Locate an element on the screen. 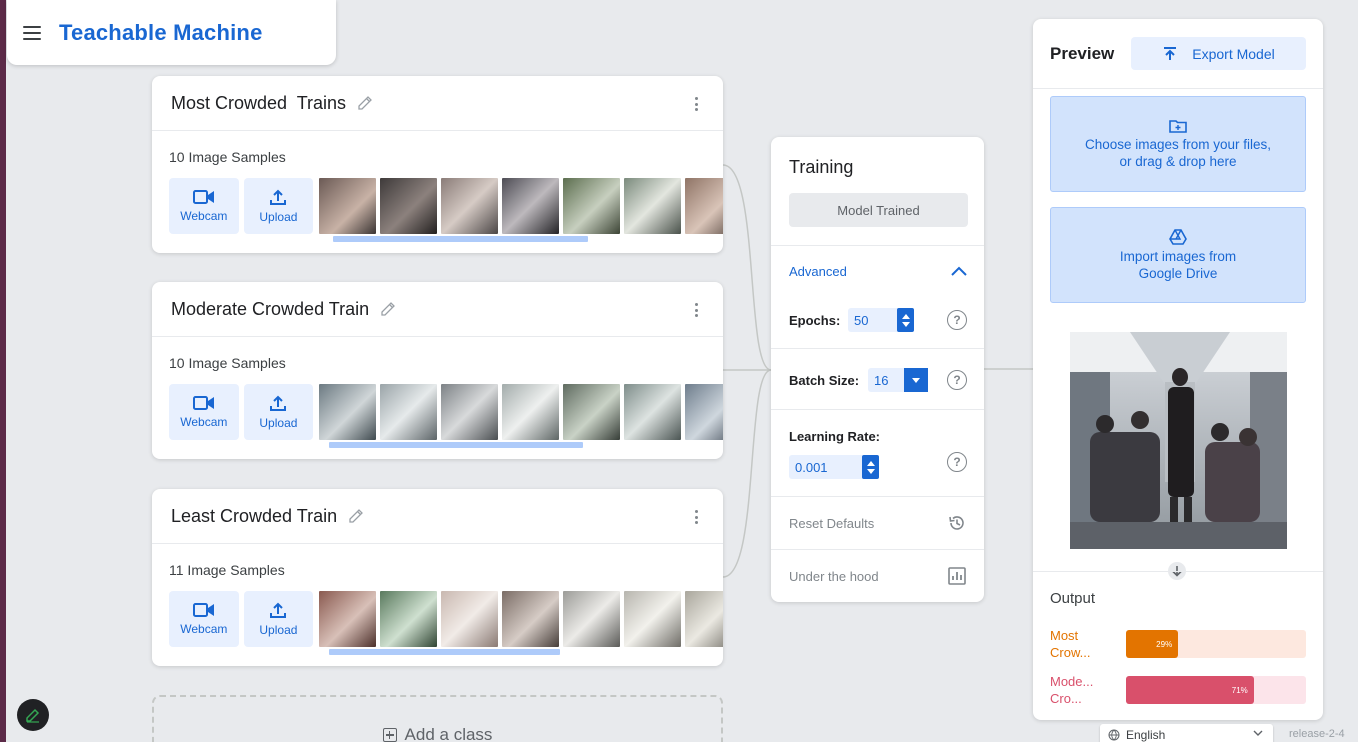  class-name: Most Crowded Trains is located at coordinates (258, 103).